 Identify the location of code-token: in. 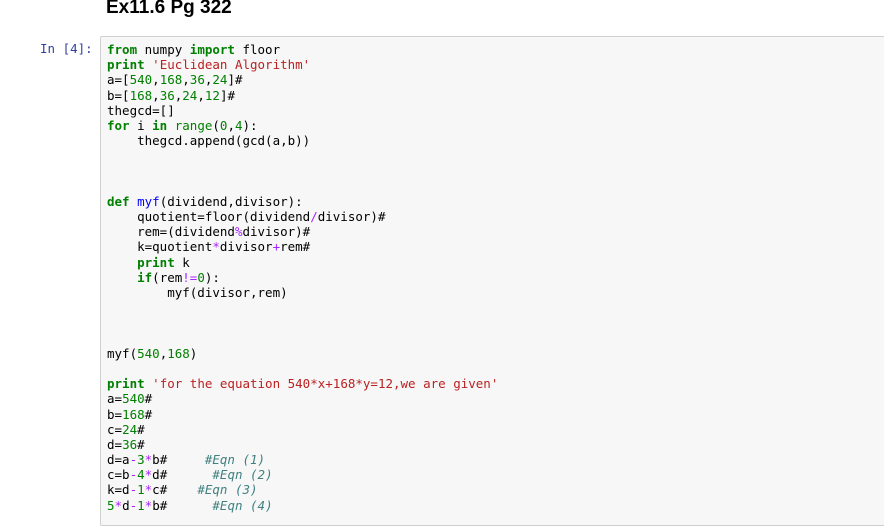
(160, 125).